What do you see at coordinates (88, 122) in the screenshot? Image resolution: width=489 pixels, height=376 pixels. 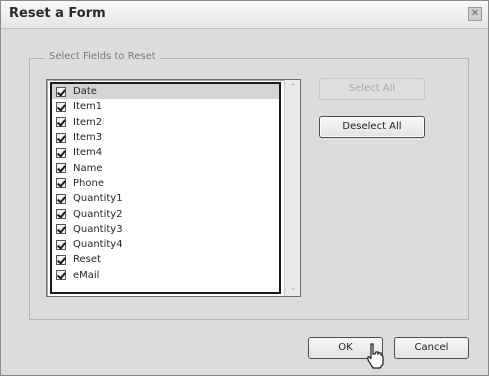 I see `field-label: Item2` at bounding box center [88, 122].